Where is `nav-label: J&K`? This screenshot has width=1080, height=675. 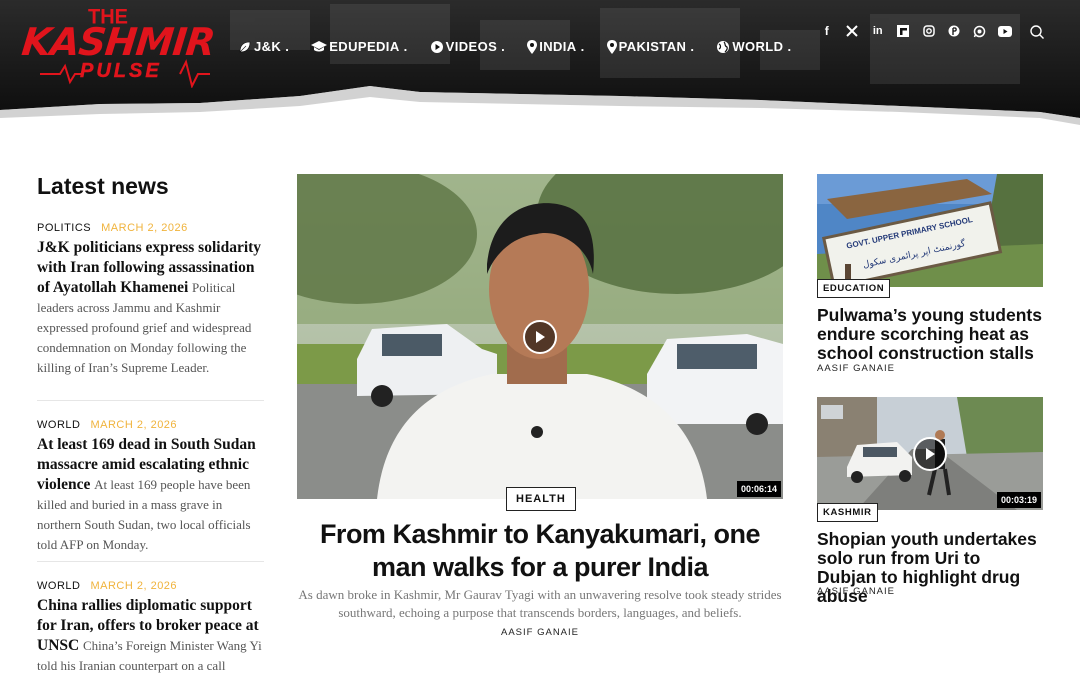 nav-label: J&K is located at coordinates (268, 46).